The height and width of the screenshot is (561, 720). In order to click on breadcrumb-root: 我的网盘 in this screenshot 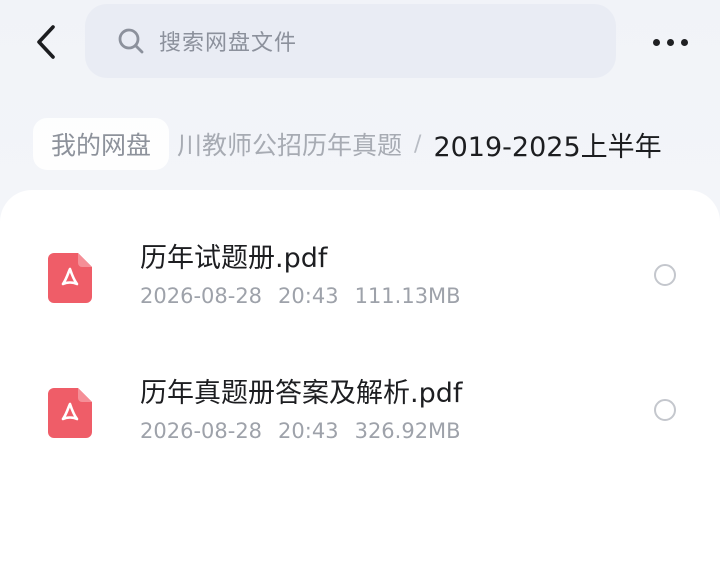, I will do `click(101, 144)`.